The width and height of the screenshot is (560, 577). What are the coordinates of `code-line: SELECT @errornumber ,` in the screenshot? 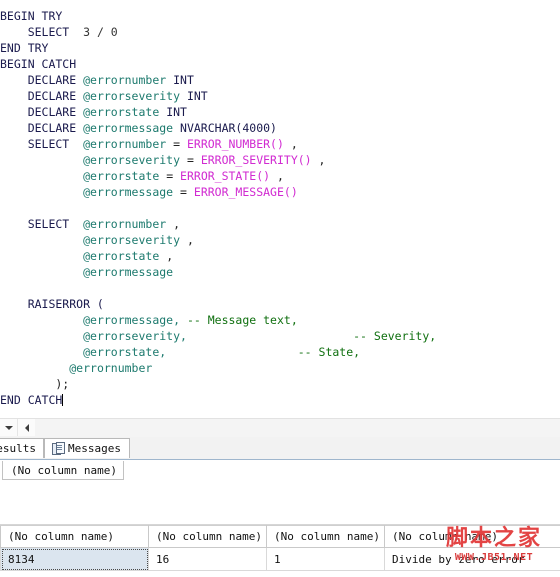 It's located at (280, 224).